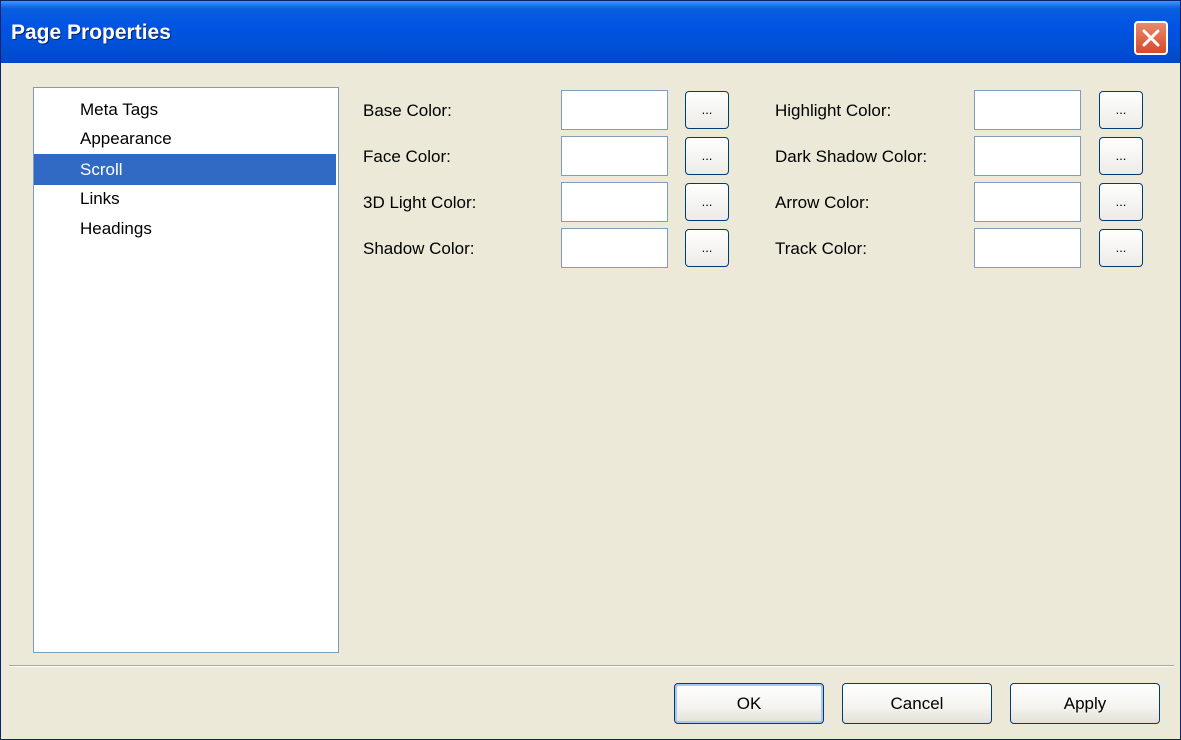  I want to click on cancel-button: Cancel, so click(917, 703).